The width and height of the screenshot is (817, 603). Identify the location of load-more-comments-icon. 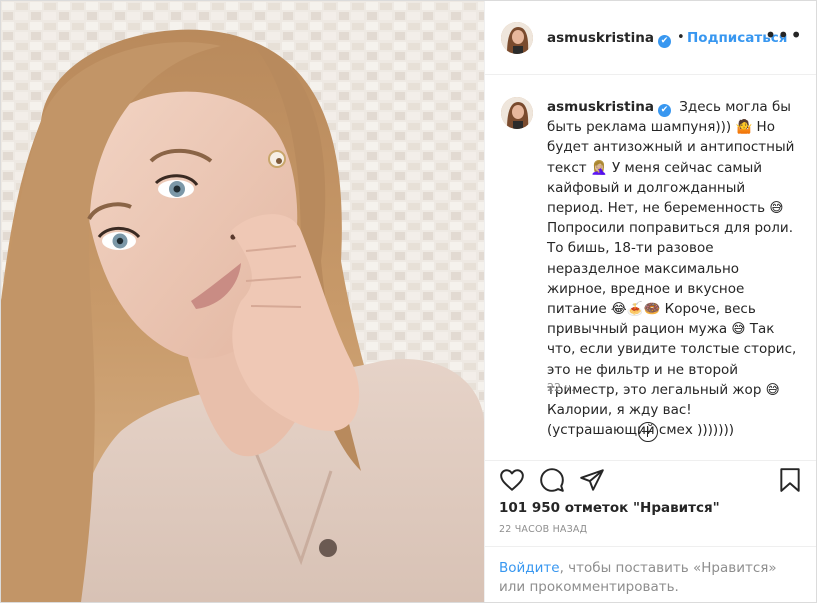
(648, 432).